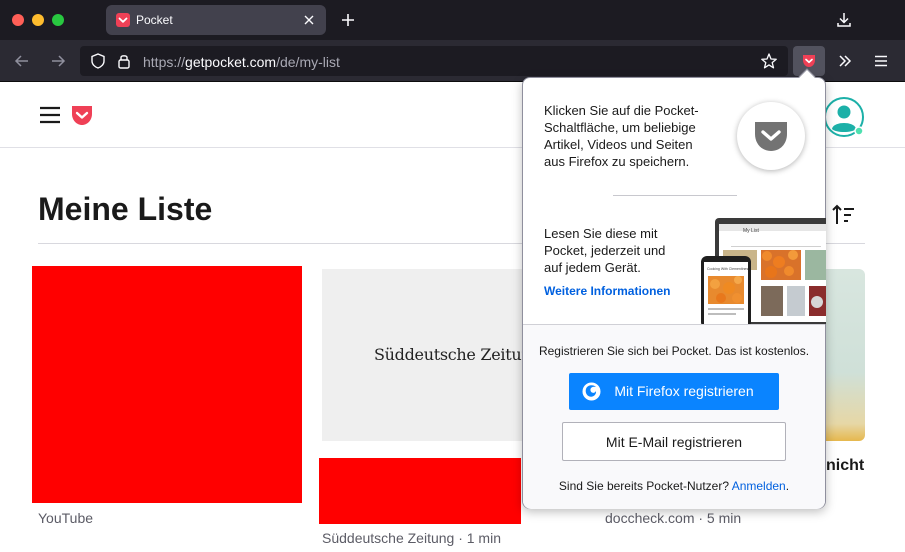  Describe the element at coordinates (58, 20) in the screenshot. I see `maximize-window-button` at that location.